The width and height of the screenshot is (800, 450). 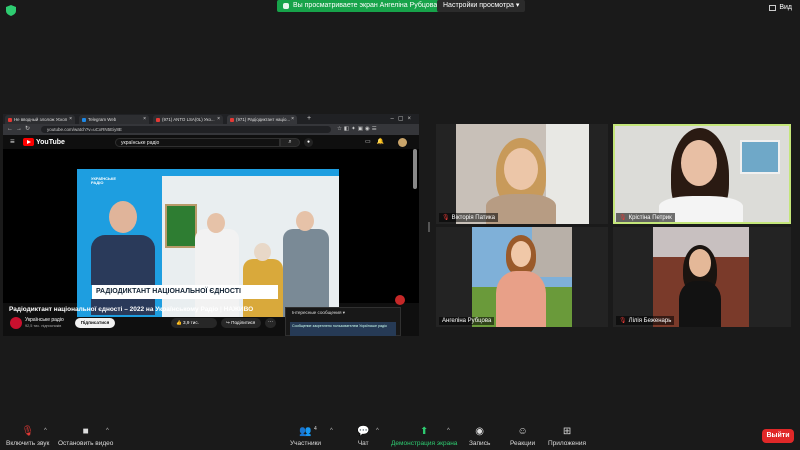 I want to click on new-tab-button: +, so click(x=309, y=119).